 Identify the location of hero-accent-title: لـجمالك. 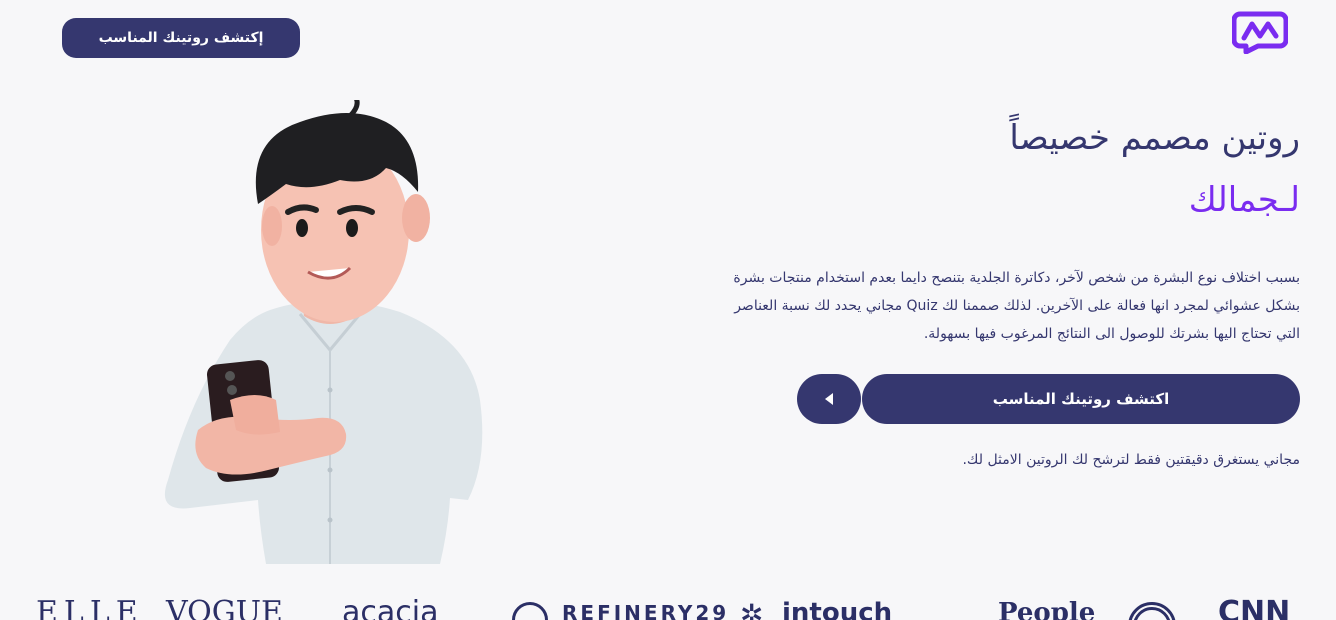
(1244, 200).